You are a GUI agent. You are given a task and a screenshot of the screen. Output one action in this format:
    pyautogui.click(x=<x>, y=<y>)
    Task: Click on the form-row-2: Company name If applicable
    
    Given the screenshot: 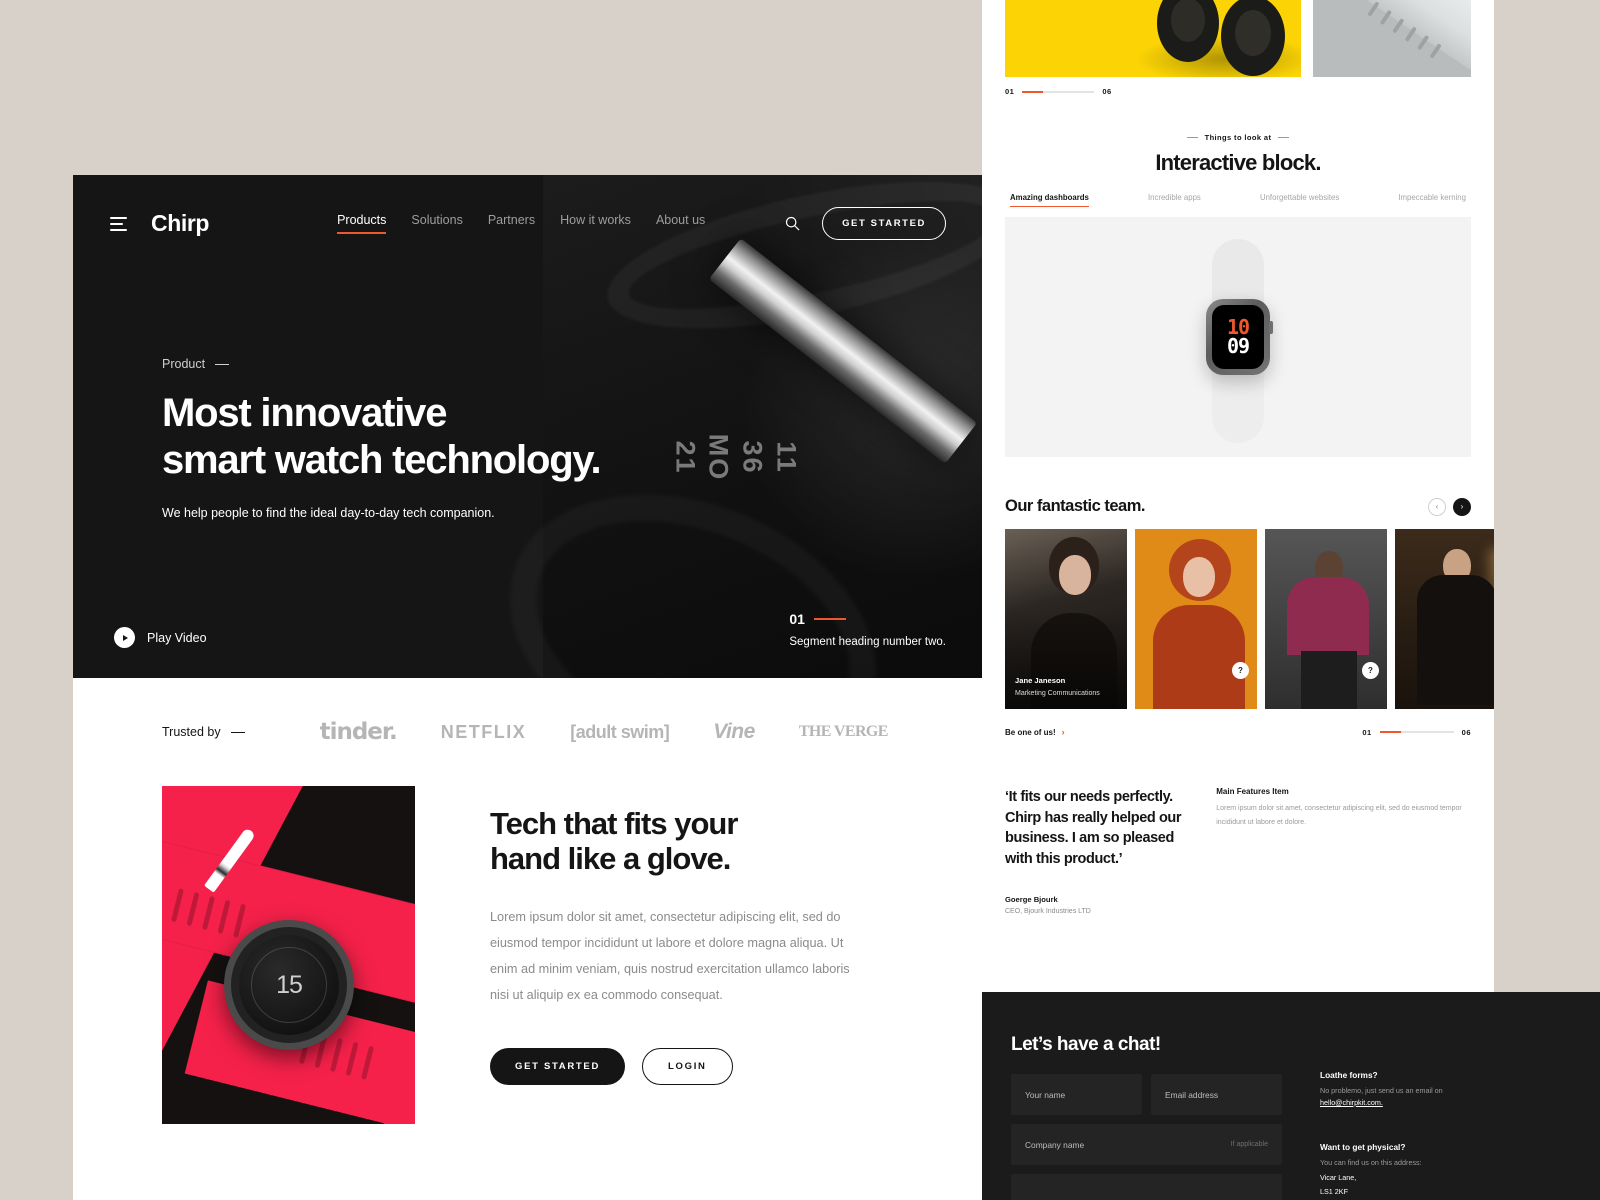 What is the action you would take?
    pyautogui.click(x=1146, y=1144)
    